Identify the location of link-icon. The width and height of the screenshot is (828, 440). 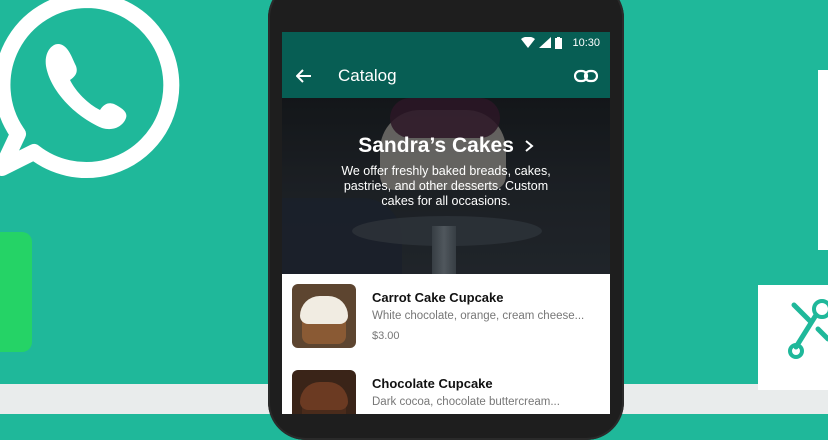
(586, 76).